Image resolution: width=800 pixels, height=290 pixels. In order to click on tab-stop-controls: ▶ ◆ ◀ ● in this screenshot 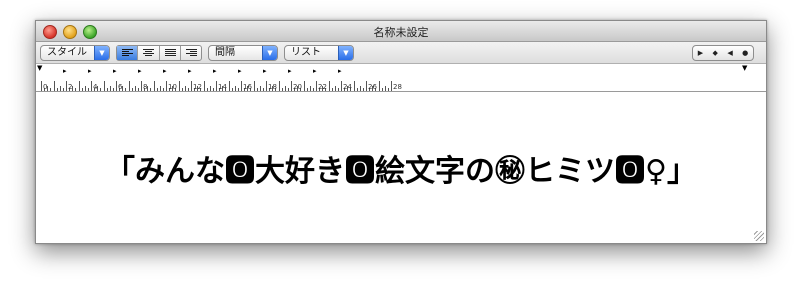, I will do `click(723, 53)`.